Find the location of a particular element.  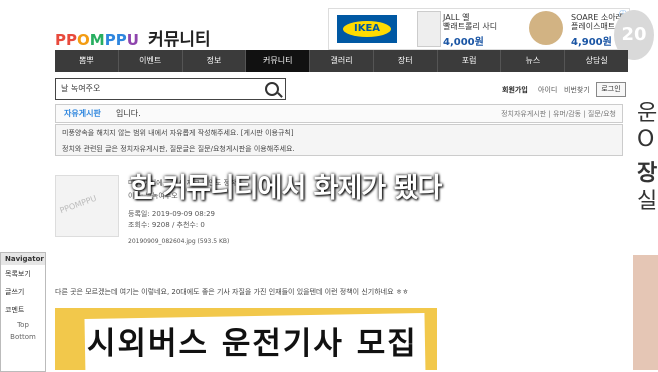

navigator-write-button: 글쓰기 is located at coordinates (23, 292).